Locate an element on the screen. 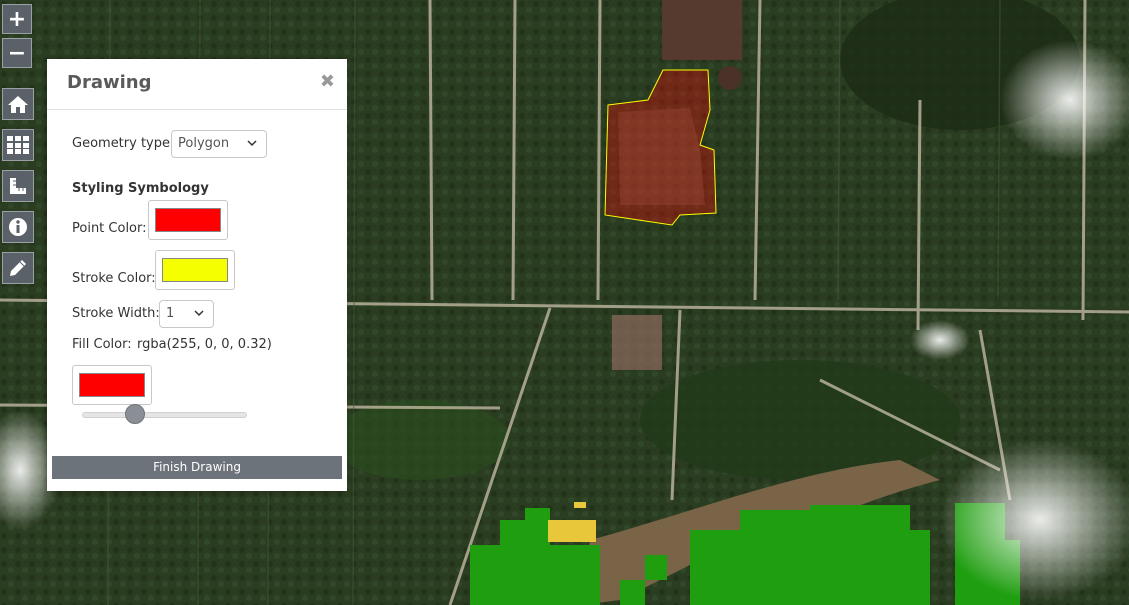  fill-color-value: rgba(255, 0, 0, 0.32) is located at coordinates (204, 344).